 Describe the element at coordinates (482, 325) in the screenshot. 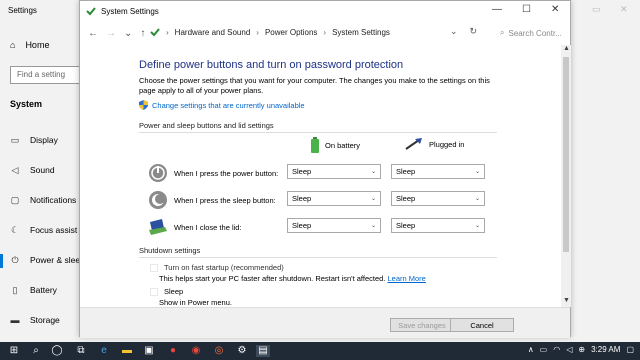

I see `cancel-button: Cancel` at that location.